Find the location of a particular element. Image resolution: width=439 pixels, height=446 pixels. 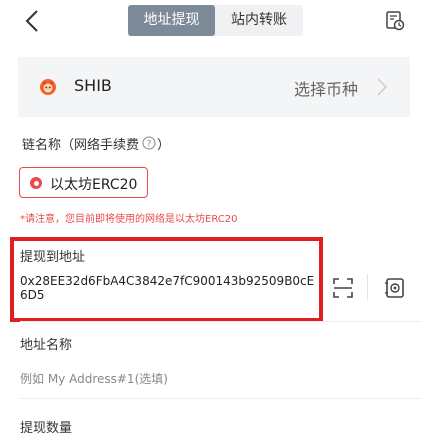

coin-name: SHIB is located at coordinates (93, 85).